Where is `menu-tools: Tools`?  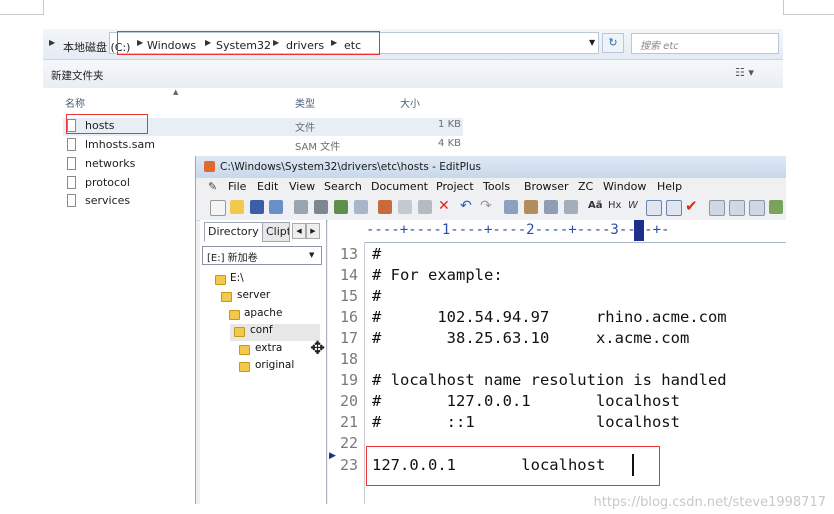 menu-tools: Tools is located at coordinates (496, 186).